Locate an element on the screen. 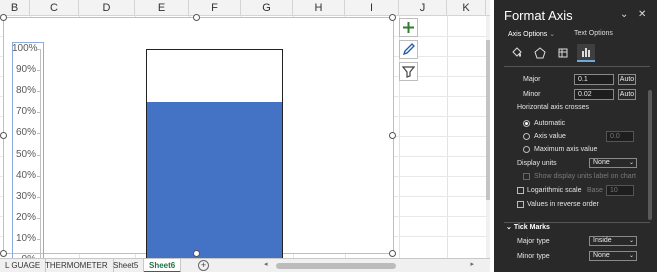 This screenshot has height=272, width=657. y-tick-label: 80% is located at coordinates (25, 91).